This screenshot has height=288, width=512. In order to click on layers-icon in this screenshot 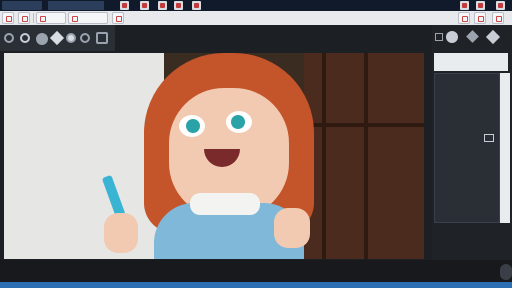, I will do `click(51, 18)`.